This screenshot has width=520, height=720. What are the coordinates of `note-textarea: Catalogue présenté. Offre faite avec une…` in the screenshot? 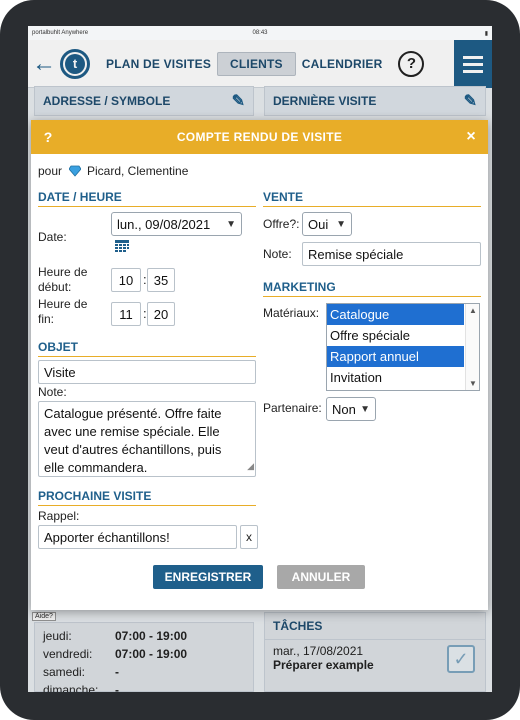 It's located at (147, 439).